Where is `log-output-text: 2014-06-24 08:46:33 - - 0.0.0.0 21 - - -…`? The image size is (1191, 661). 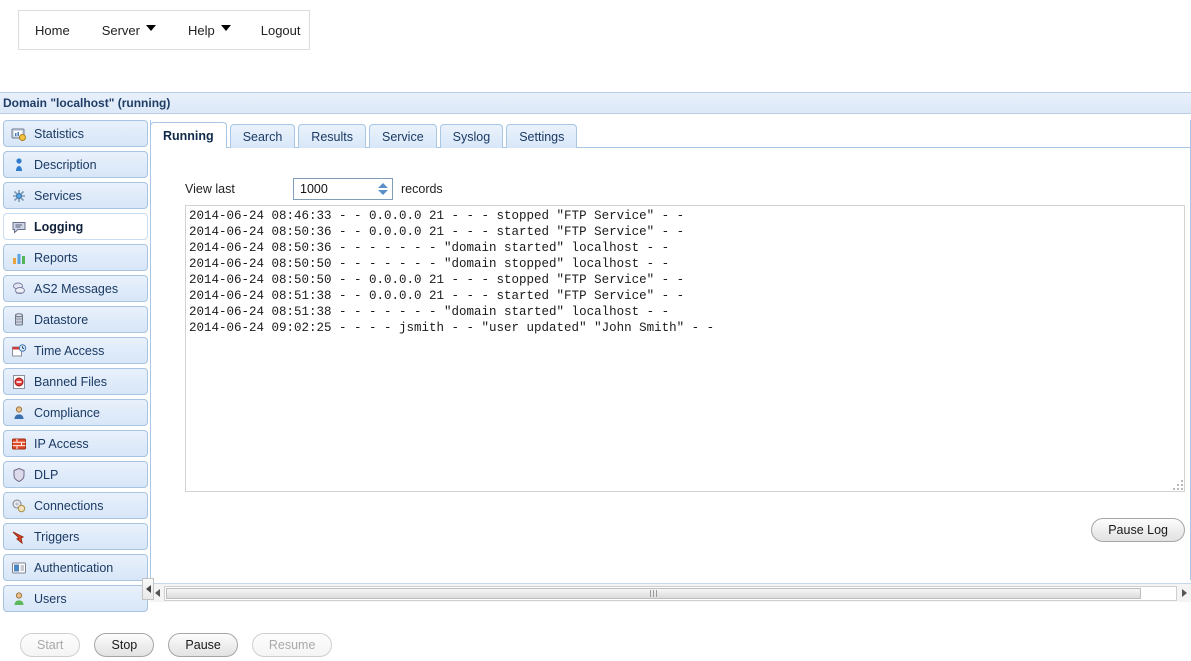 log-output-text: 2014-06-24 08:46:33 - - 0.0.0.0 21 - - -… is located at coordinates (452, 272).